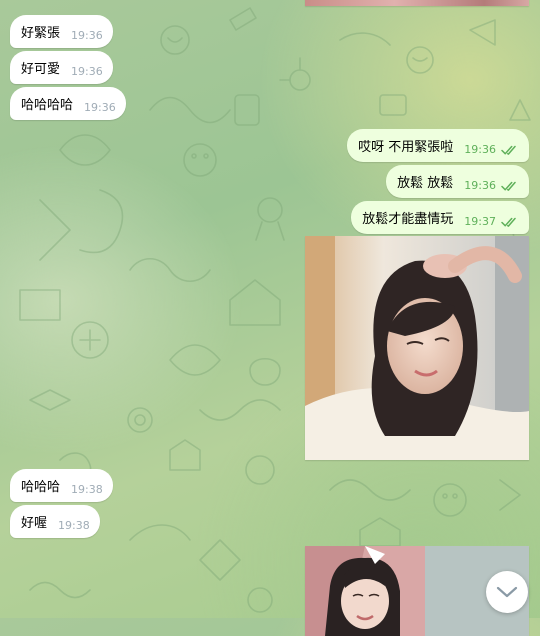  I want to click on message-text: 好喔, so click(34, 523).